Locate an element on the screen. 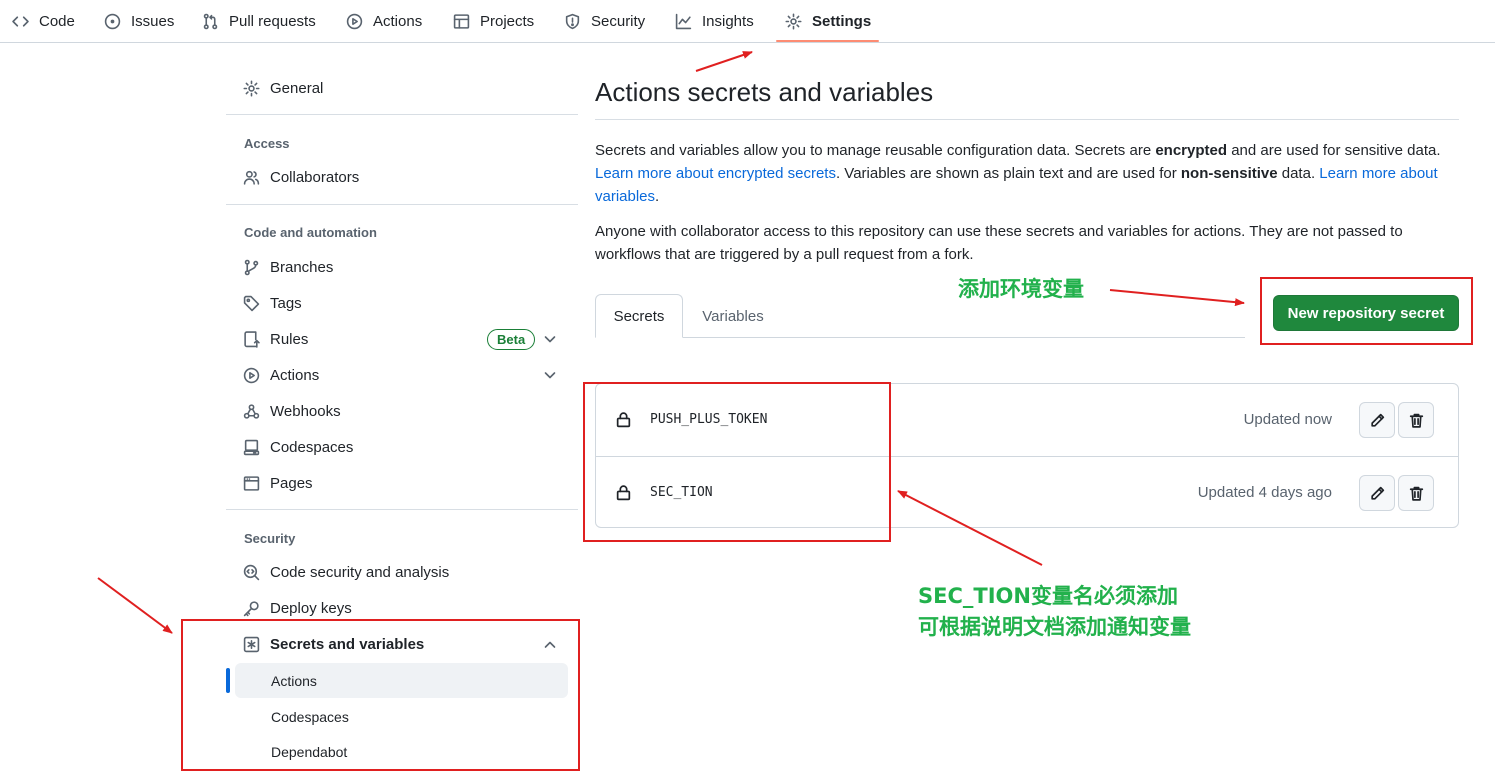 The height and width of the screenshot is (777, 1495). secret-updated: Updated 4 days ago is located at coordinates (1264, 492).